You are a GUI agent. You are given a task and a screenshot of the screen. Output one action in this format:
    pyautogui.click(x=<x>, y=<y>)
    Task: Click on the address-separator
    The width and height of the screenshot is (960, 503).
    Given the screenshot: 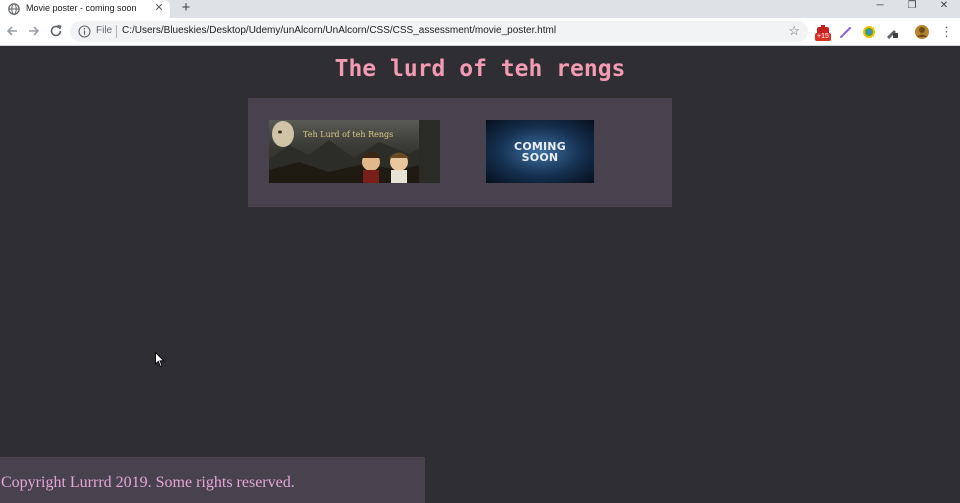 What is the action you would take?
    pyautogui.click(x=116, y=31)
    